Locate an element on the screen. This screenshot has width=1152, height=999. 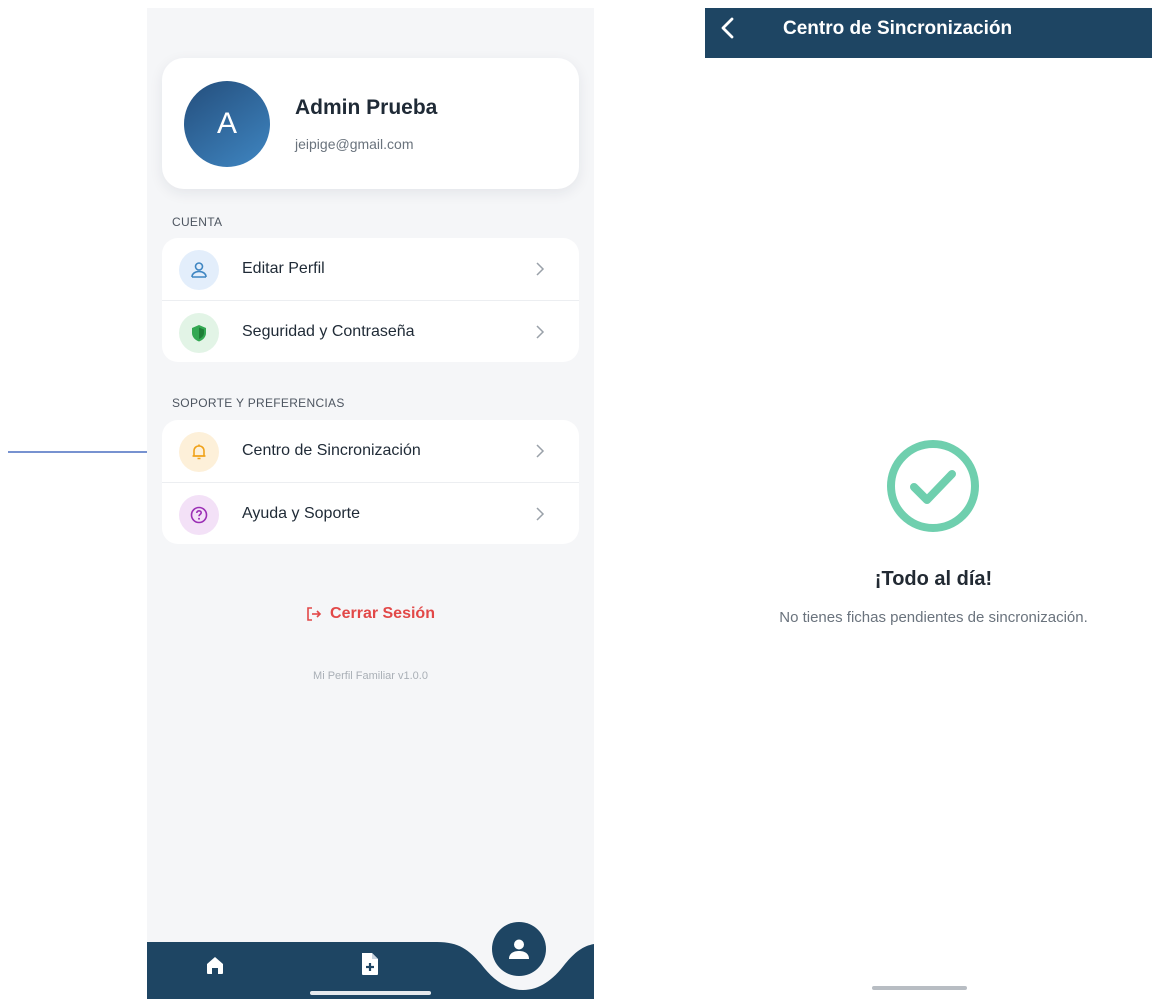
profile-icon is located at coordinates (519, 949).